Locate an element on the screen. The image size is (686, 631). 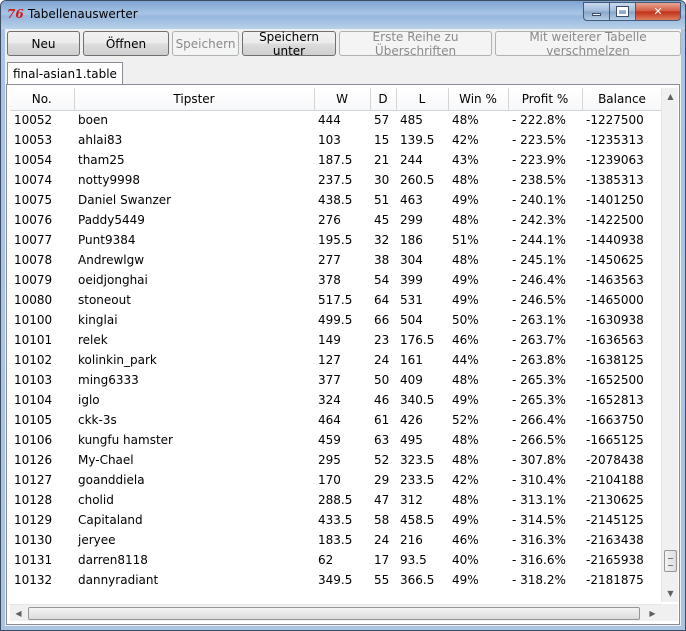
cell-w: 378 is located at coordinates (342, 280).